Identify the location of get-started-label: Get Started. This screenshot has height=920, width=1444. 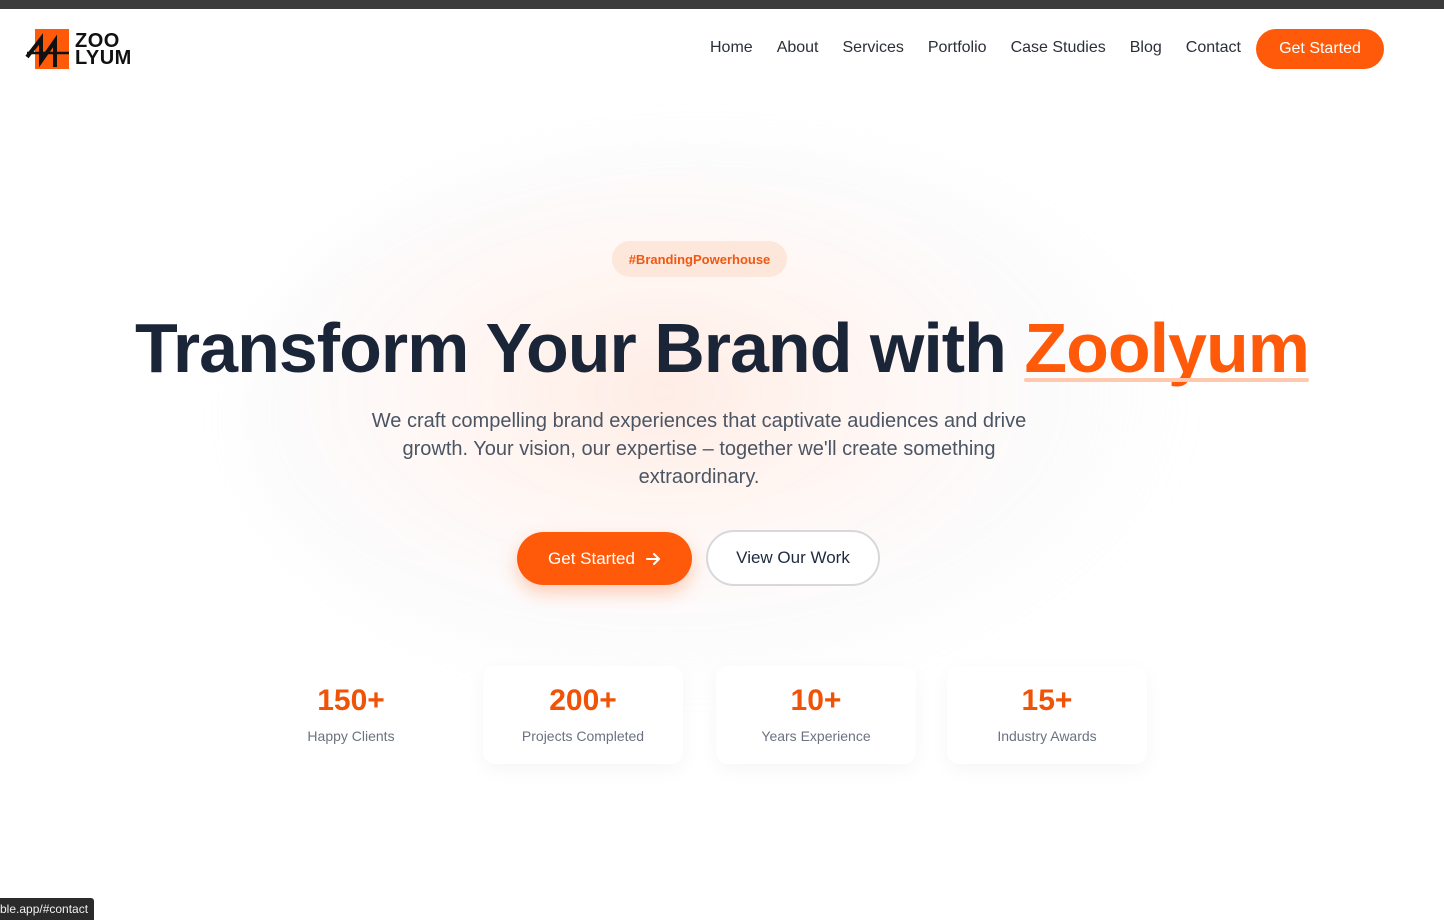
(591, 558).